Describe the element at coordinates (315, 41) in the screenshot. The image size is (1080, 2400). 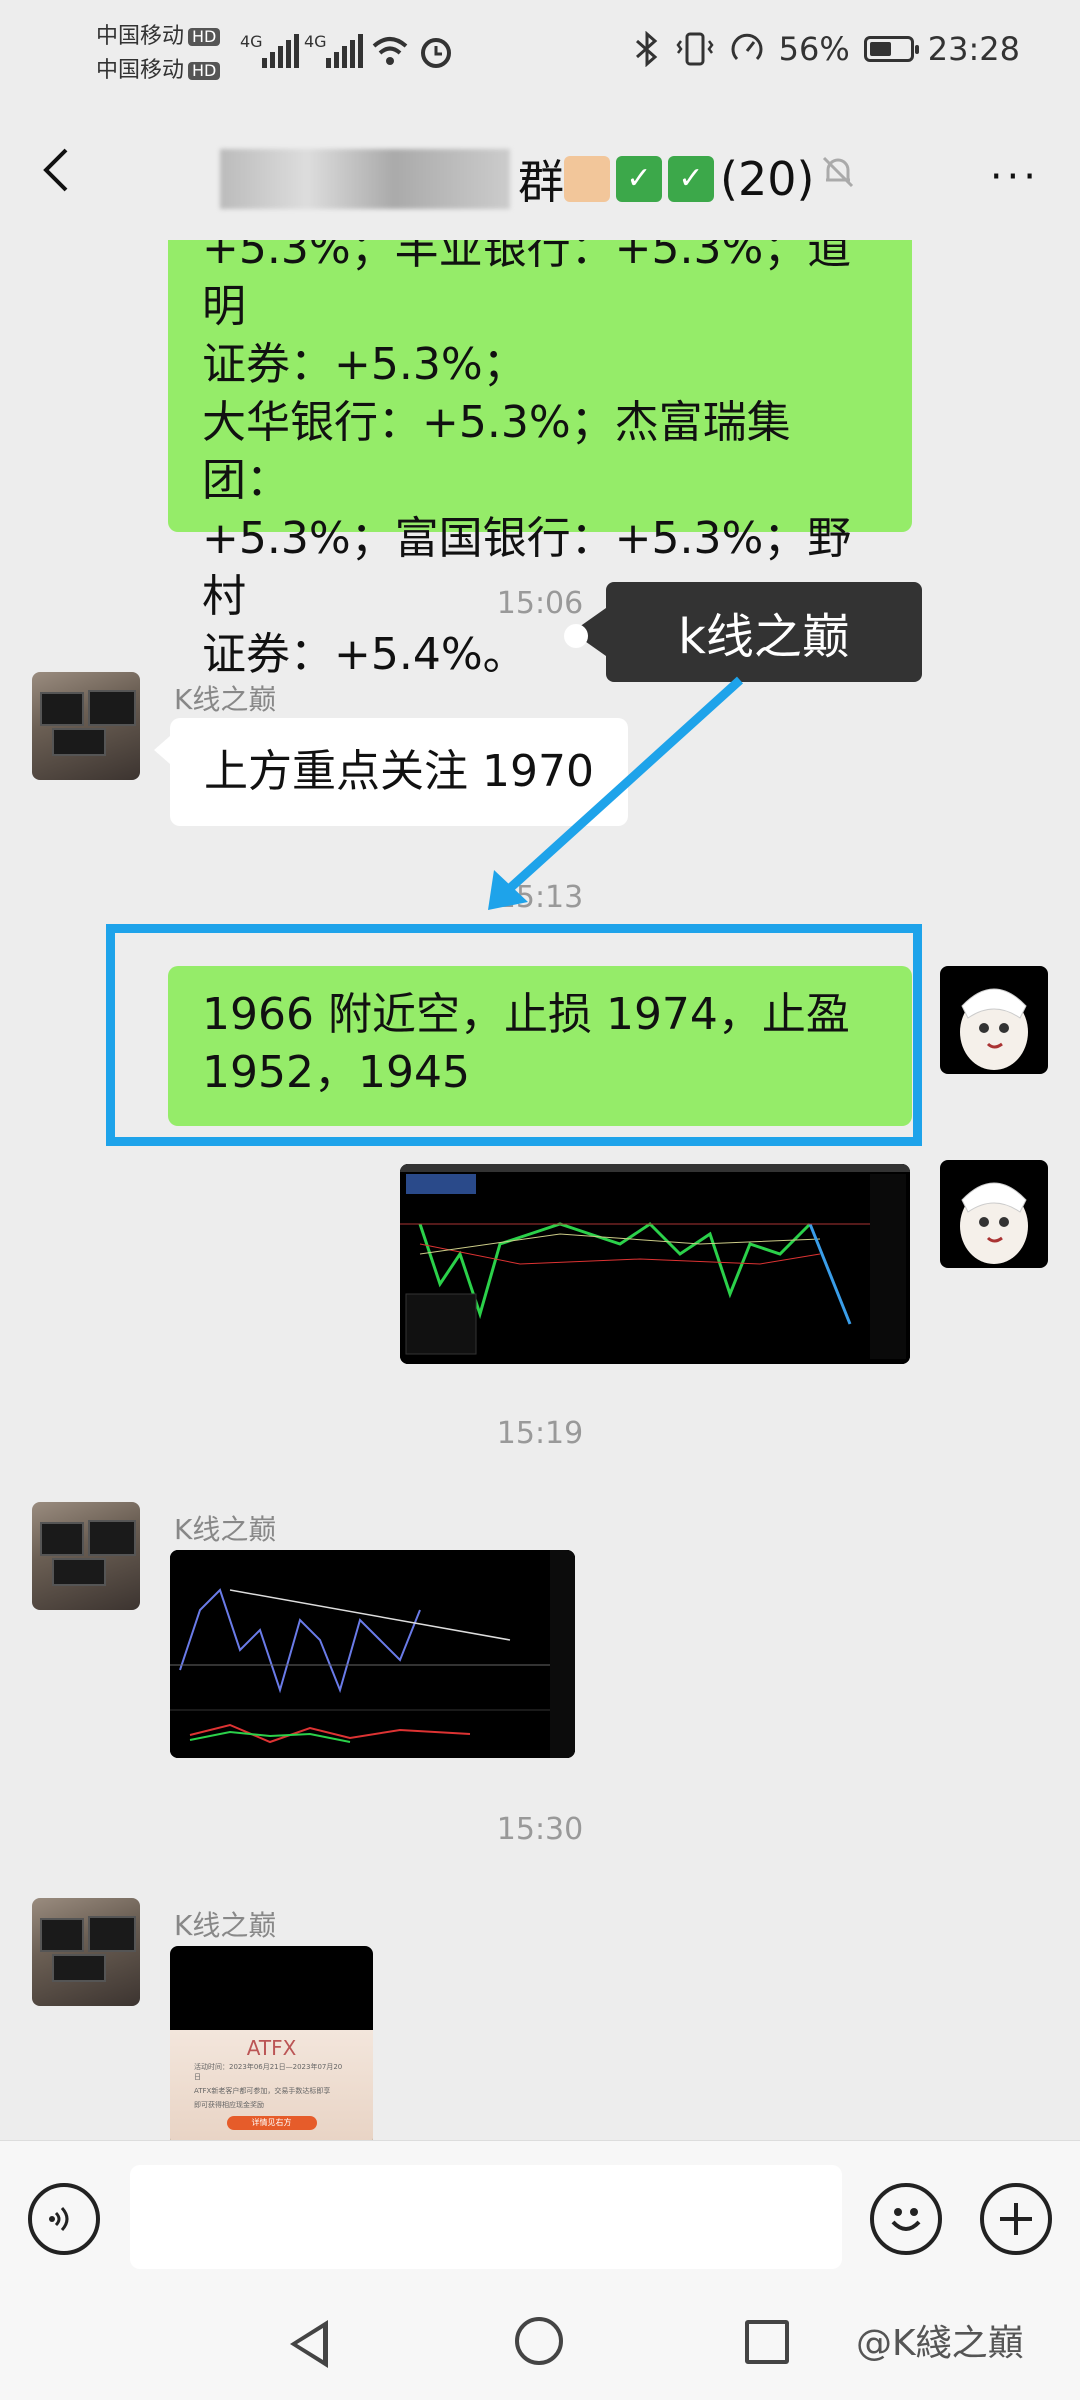
I see `network-type-2: 4G` at that location.